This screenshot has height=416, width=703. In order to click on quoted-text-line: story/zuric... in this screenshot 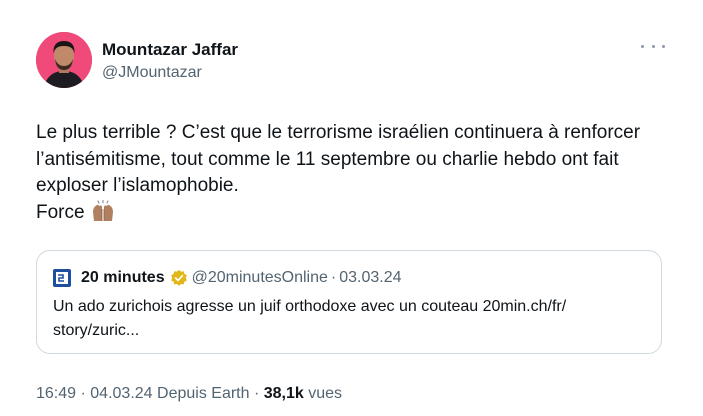, I will do `click(96, 330)`.